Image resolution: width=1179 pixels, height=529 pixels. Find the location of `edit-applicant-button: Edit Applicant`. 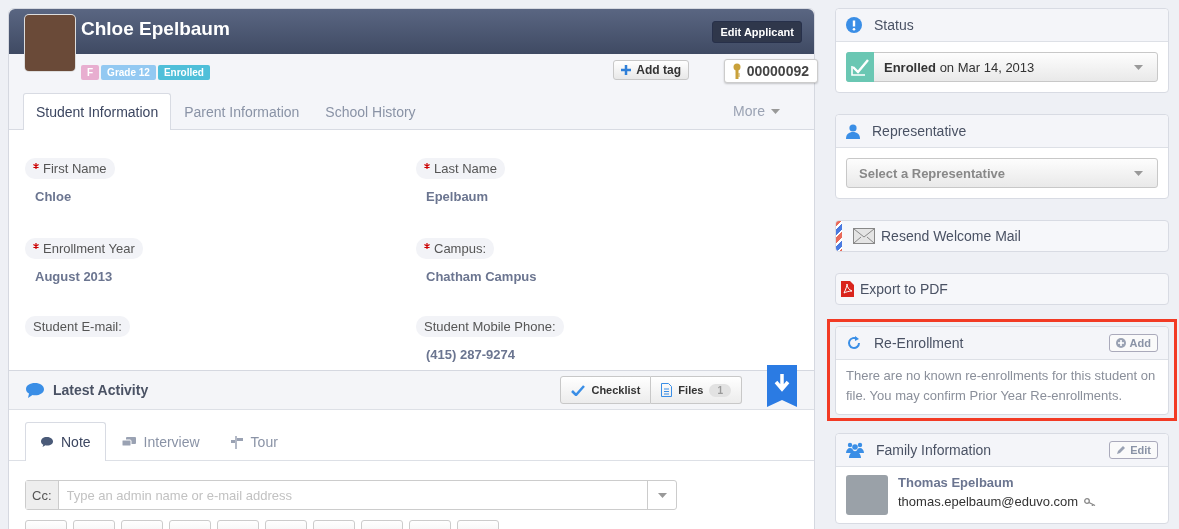

edit-applicant-button: Edit Applicant is located at coordinates (757, 31).